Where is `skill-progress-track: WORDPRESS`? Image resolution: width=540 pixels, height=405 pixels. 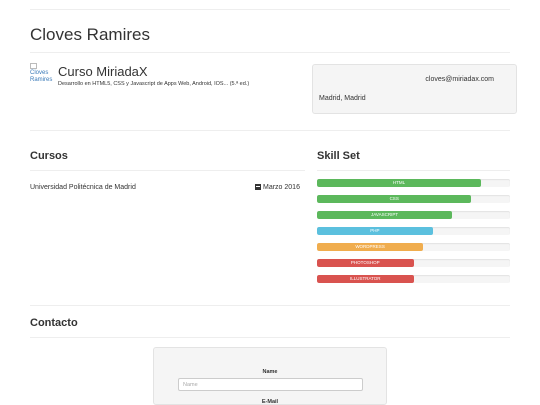 skill-progress-track: WORDPRESS is located at coordinates (413, 247).